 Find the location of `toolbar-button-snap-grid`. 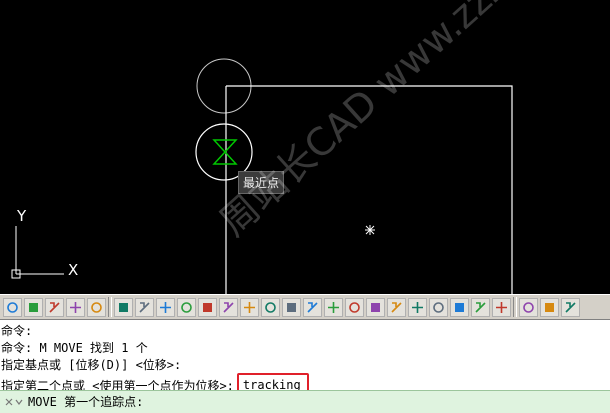

toolbar-button-snap-grid is located at coordinates (144, 307).